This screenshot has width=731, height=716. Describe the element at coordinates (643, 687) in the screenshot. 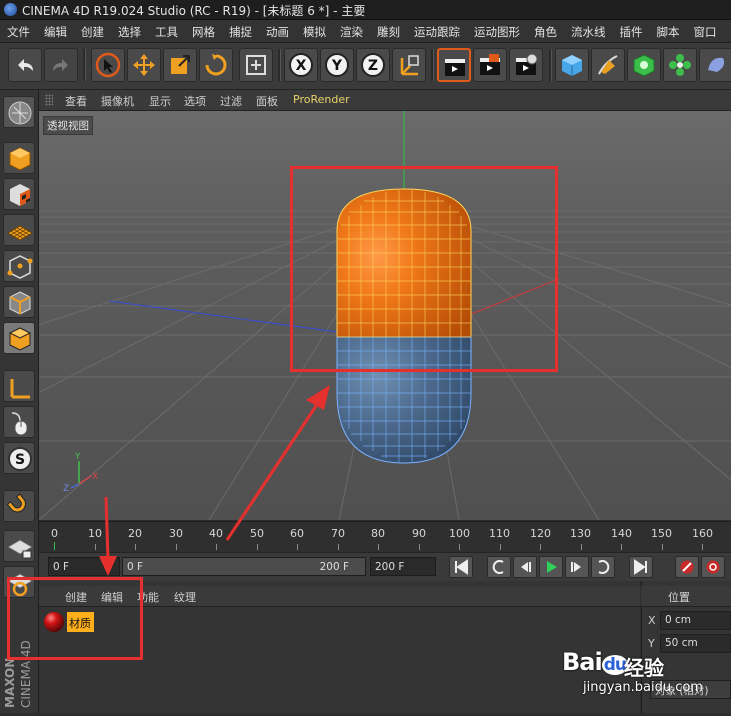

I see `baidu-watermark-url: jingyan.baidu.com` at that location.